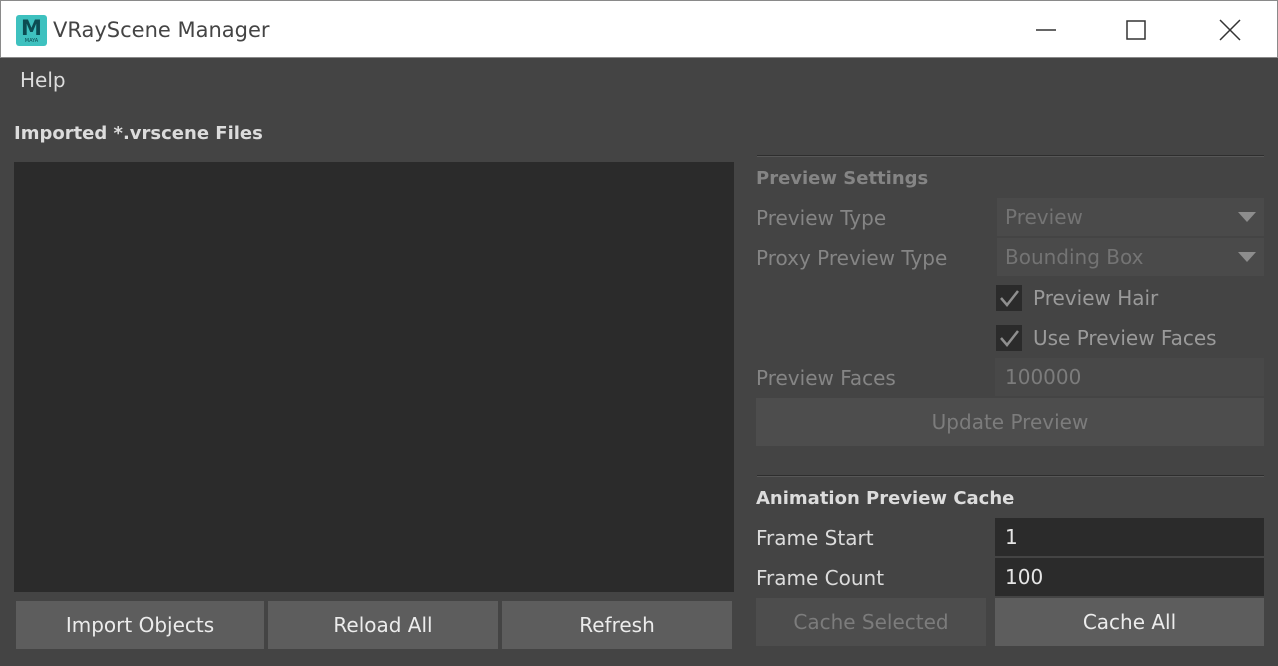 This screenshot has height=666, width=1278. What do you see at coordinates (138, 133) in the screenshot?
I see `imported-files-label: Imported *.vrscene Files` at bounding box center [138, 133].